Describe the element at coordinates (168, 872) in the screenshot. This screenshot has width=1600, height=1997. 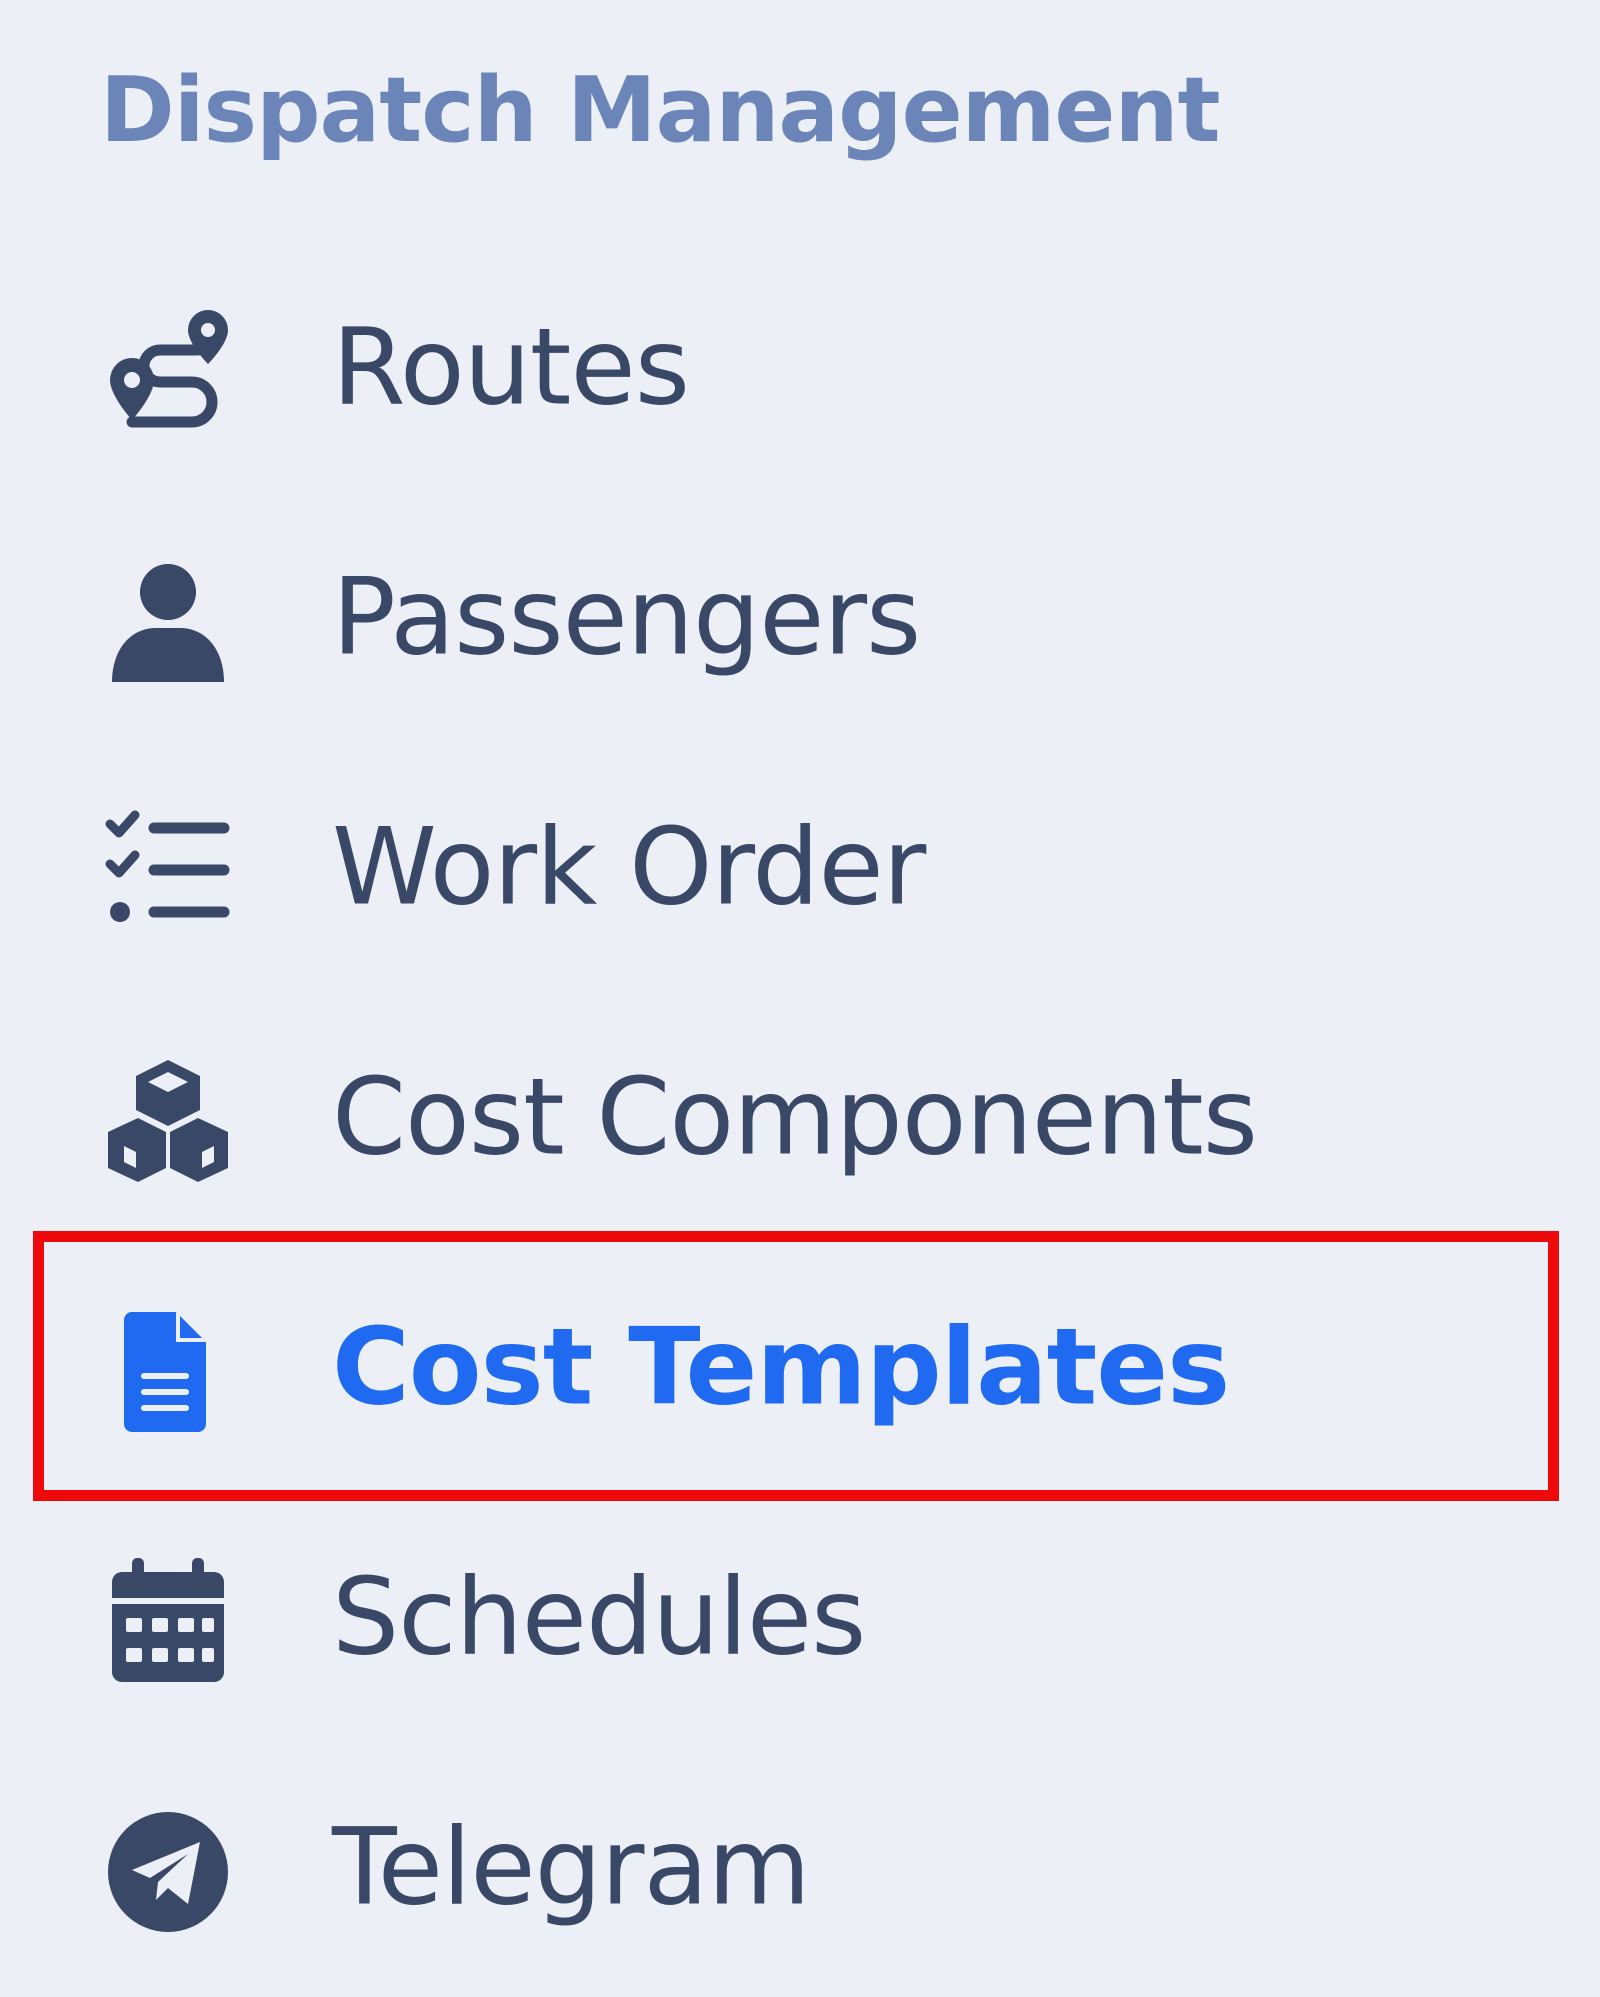
I see `checklist-icon` at that location.